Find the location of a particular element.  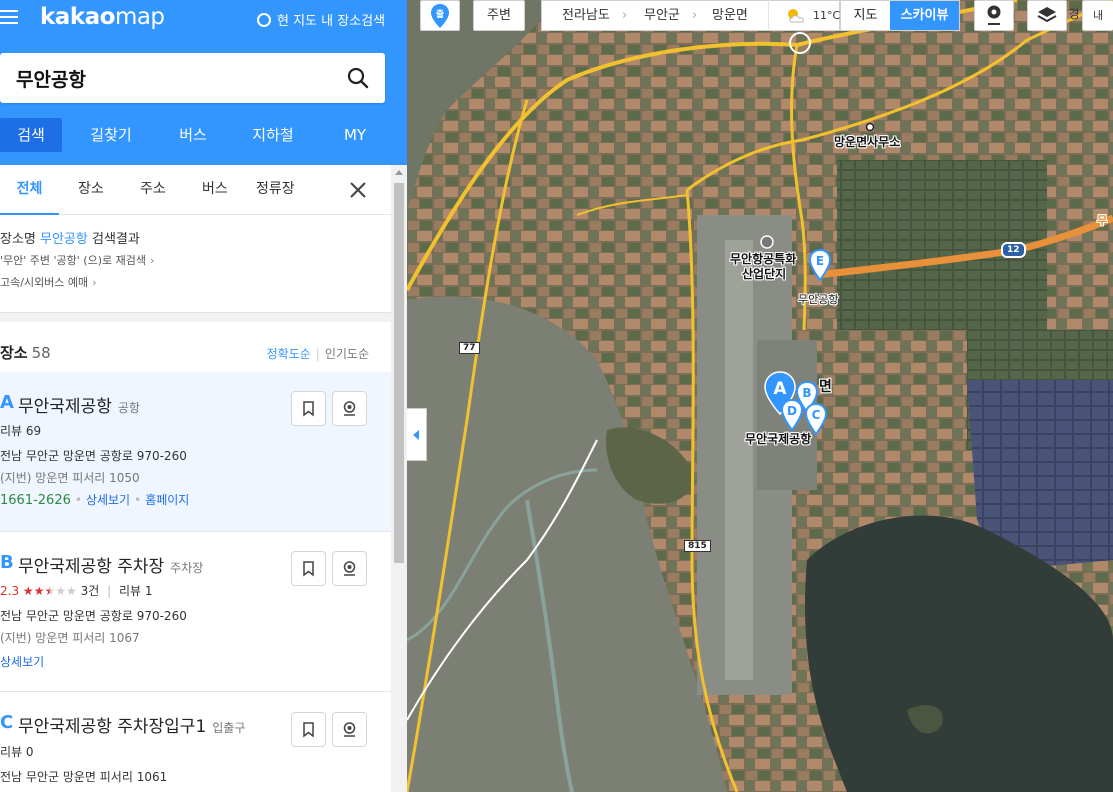

map-type-skyview: 스카이뷰 is located at coordinates (924, 15).